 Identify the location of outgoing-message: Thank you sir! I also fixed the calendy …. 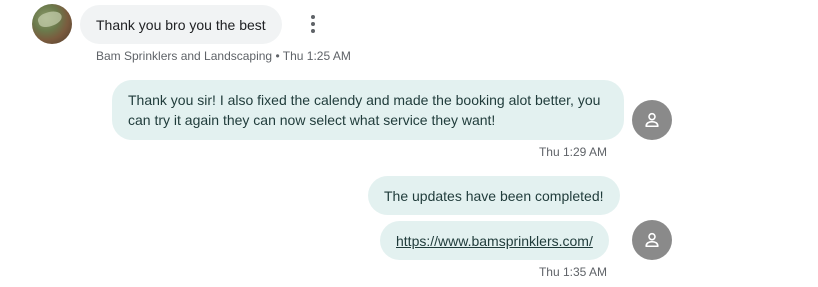
(368, 110).